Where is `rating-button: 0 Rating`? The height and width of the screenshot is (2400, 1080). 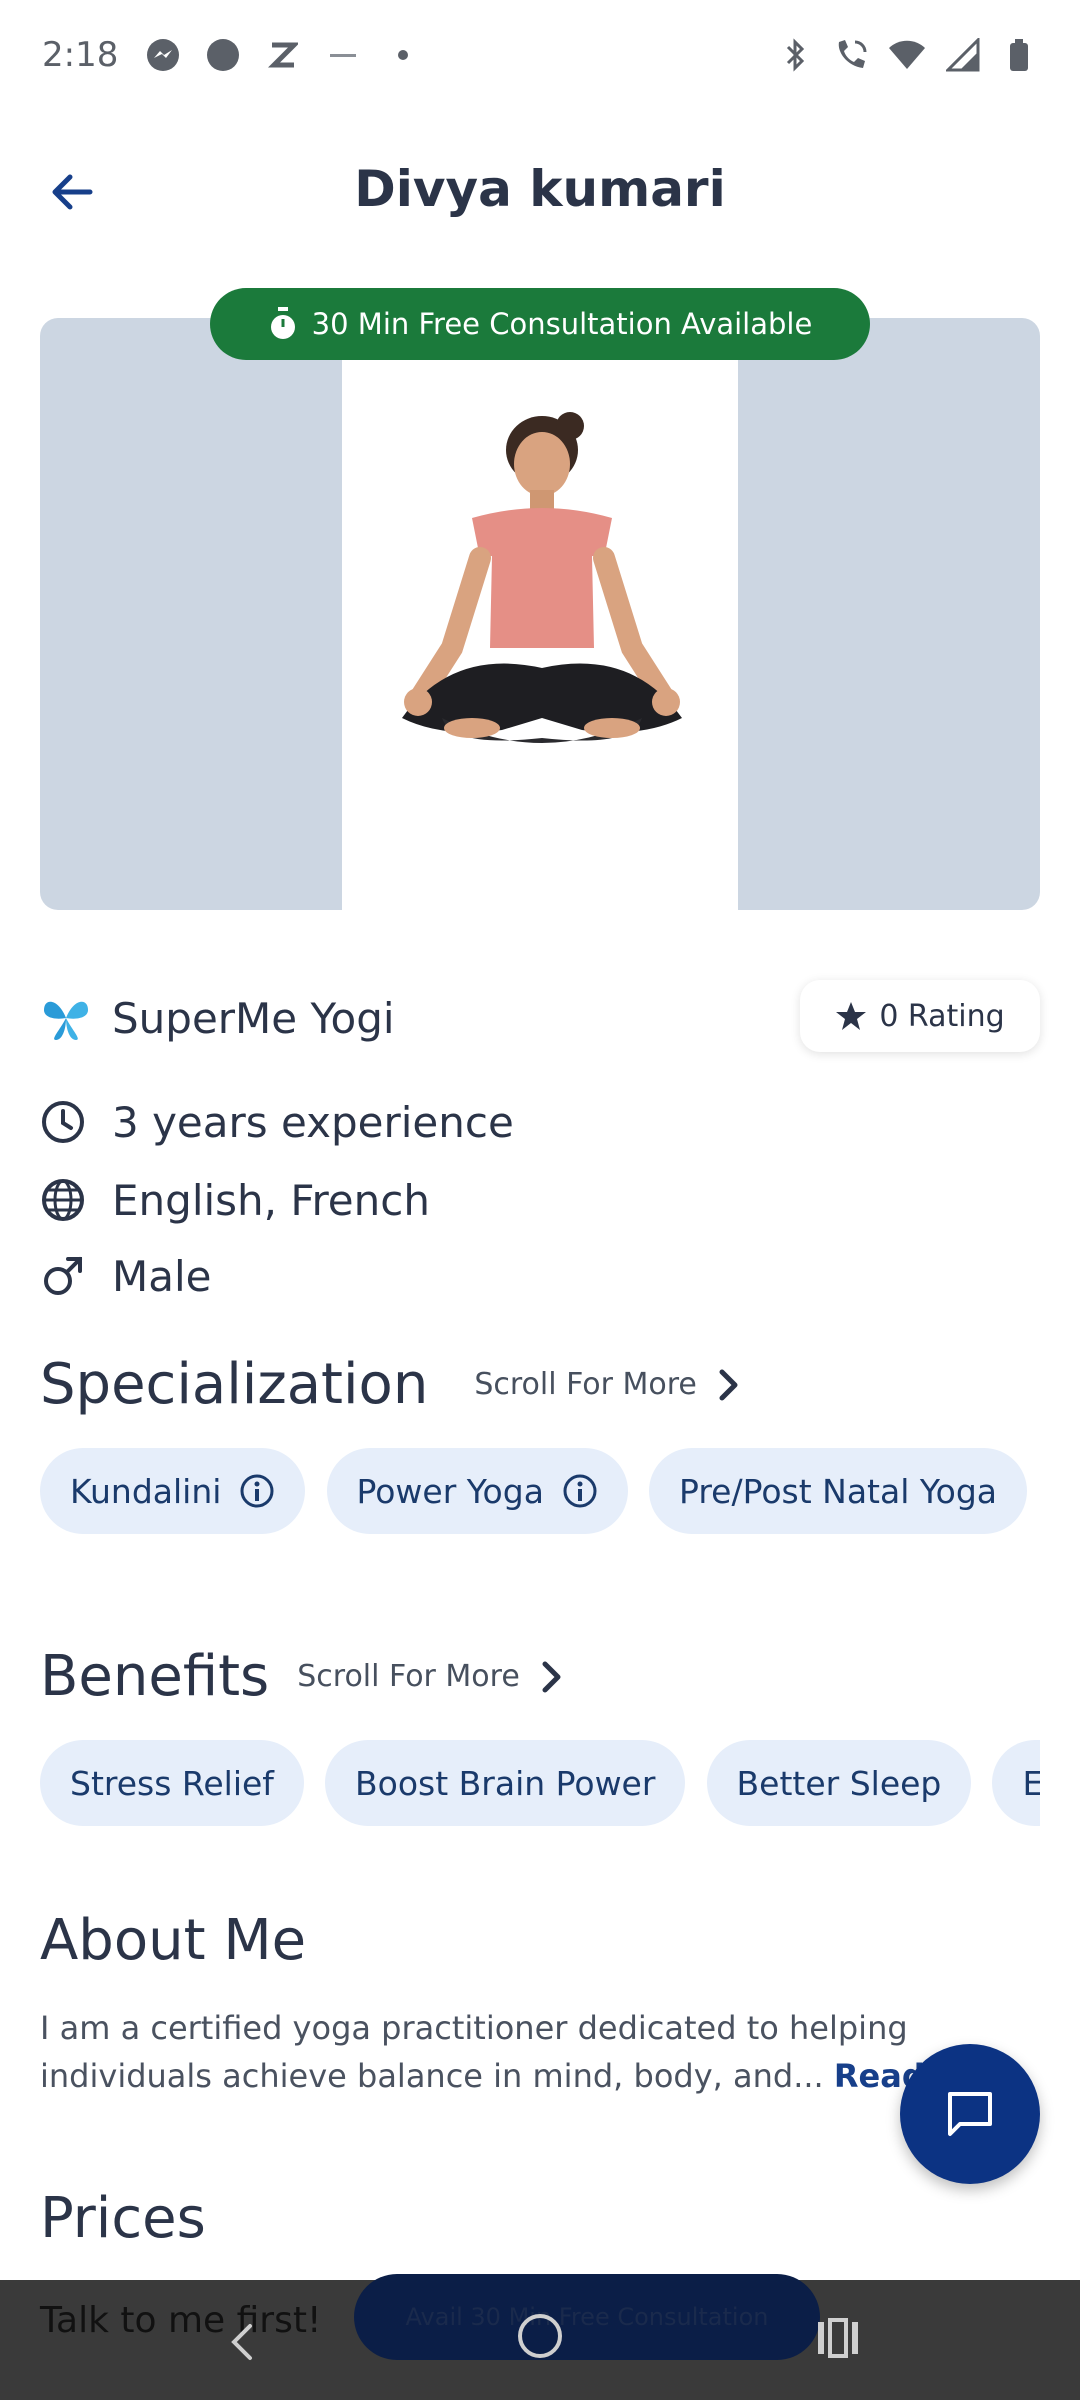
rating-button: 0 Rating is located at coordinates (920, 1016).